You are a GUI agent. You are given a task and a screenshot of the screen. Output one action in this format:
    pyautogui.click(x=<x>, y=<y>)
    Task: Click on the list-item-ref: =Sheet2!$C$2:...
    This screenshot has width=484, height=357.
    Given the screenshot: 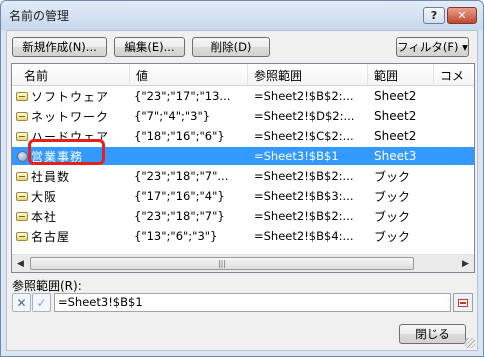 What is the action you would take?
    pyautogui.click(x=304, y=136)
    